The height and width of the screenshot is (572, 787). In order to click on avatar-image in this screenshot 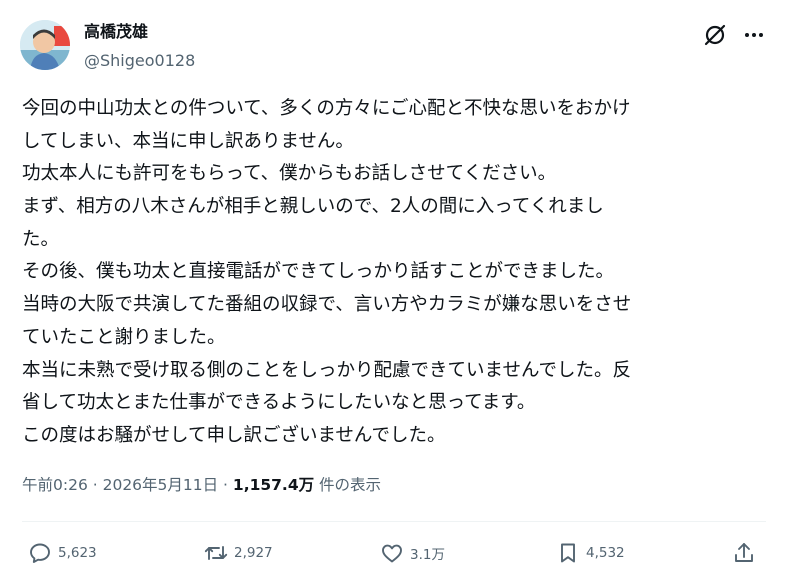, I will do `click(45, 45)`.